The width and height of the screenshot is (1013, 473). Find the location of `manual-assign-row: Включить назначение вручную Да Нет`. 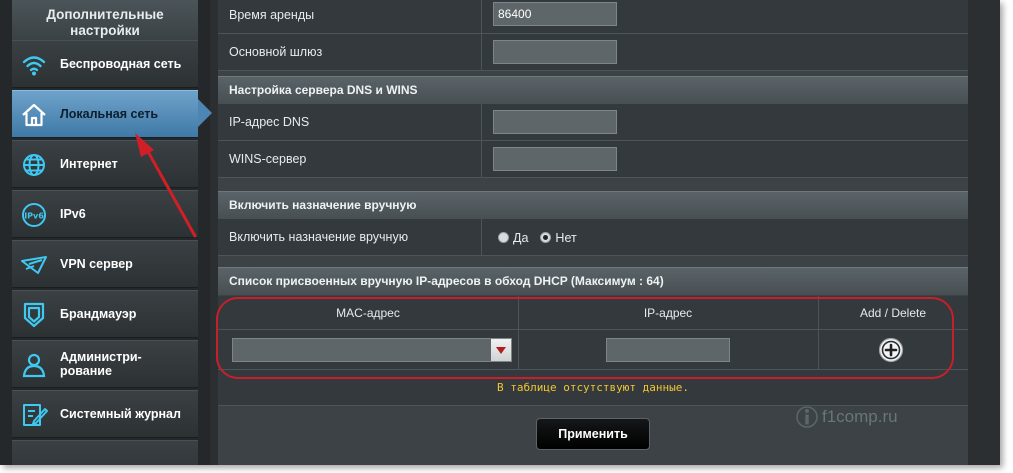

manual-assign-row: Включить назначение вручную Да Нет is located at coordinates (593, 237).